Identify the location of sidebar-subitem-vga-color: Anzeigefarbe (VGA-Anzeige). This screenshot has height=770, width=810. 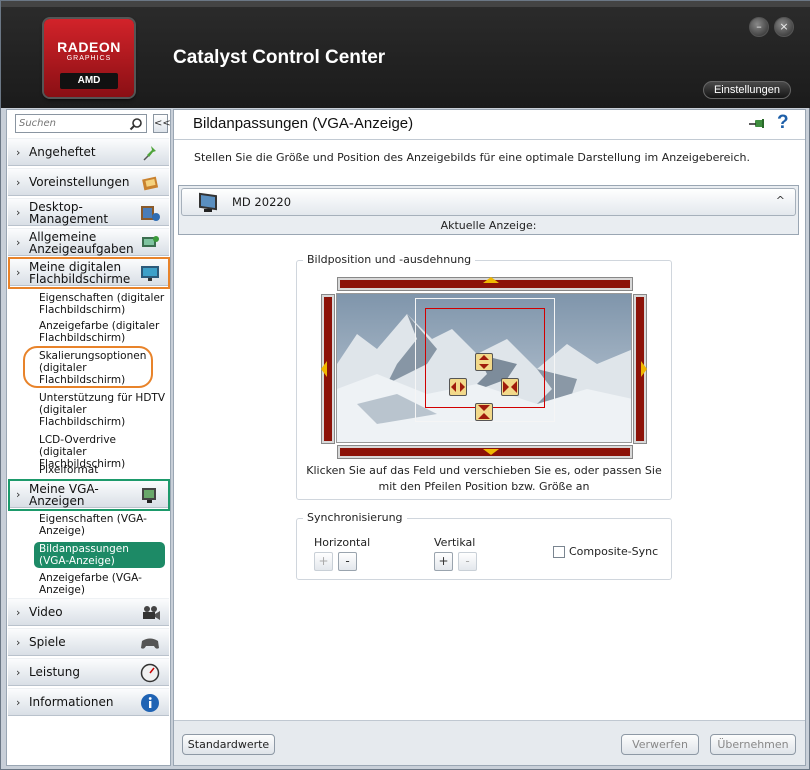
(102, 584).